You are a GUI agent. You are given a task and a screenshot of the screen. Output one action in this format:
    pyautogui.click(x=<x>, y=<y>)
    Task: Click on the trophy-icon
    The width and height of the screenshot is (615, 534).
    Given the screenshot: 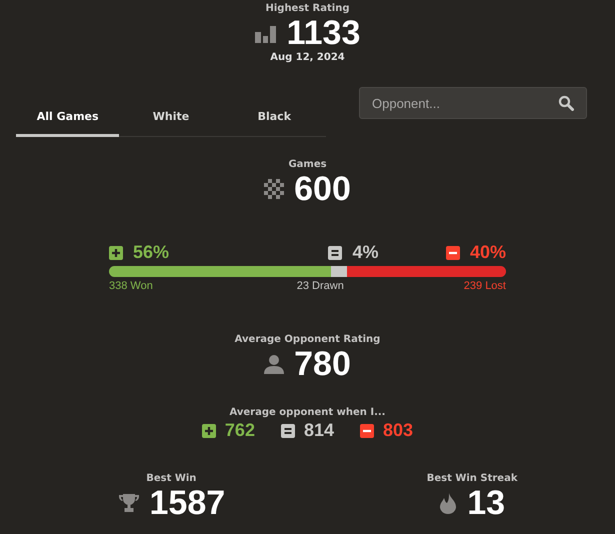 What is the action you would take?
    pyautogui.click(x=129, y=503)
    